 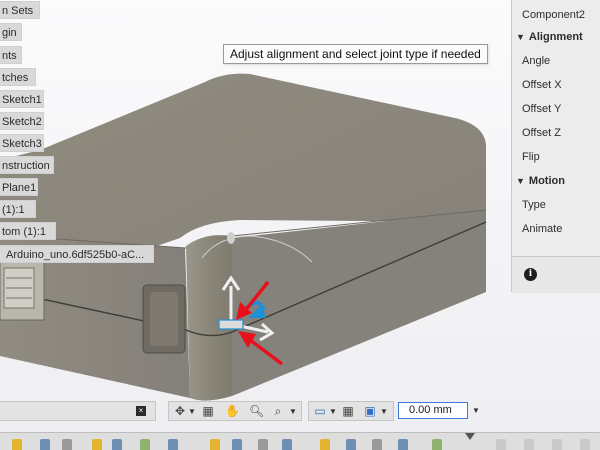 I want to click on timeline, so click(x=300, y=441).